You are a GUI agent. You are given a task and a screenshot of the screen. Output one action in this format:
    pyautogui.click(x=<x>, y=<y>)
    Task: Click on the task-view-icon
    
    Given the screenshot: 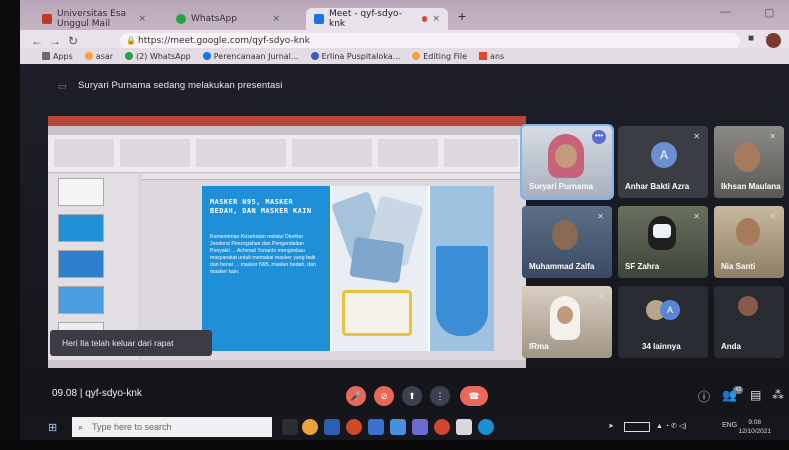 What is the action you would take?
    pyautogui.click(x=290, y=427)
    